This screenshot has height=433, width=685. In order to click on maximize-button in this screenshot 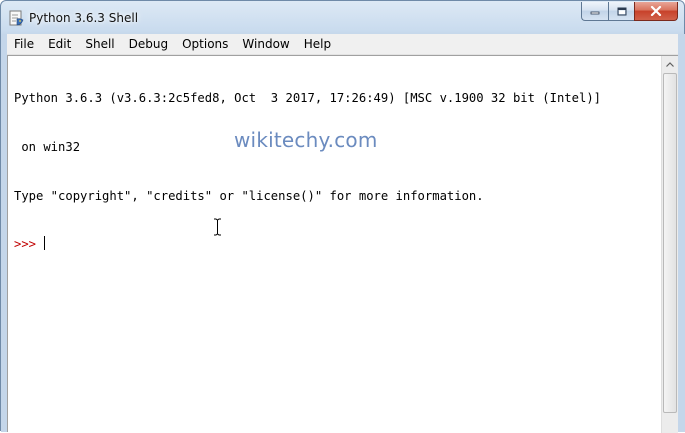, I will do `click(621, 11)`.